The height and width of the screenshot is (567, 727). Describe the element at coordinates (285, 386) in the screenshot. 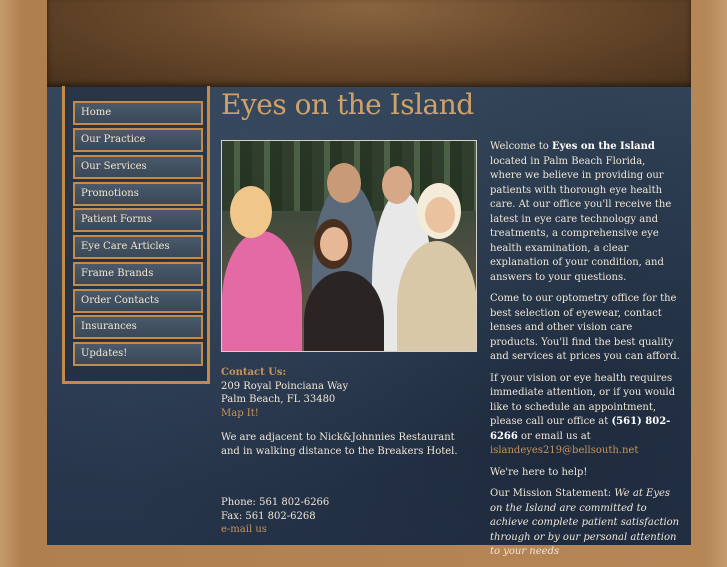

I see `address-line1: 209 Royal Poinciana Way` at that location.